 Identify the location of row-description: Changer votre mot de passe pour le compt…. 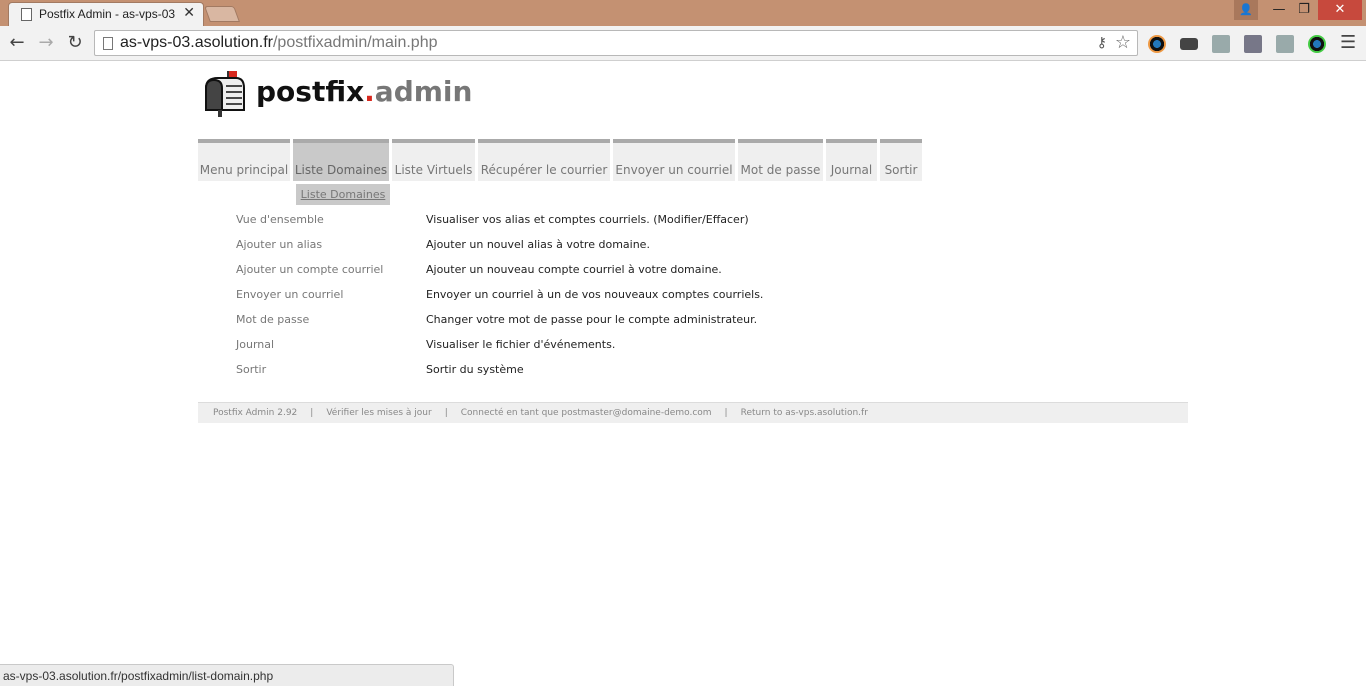
(592, 319).